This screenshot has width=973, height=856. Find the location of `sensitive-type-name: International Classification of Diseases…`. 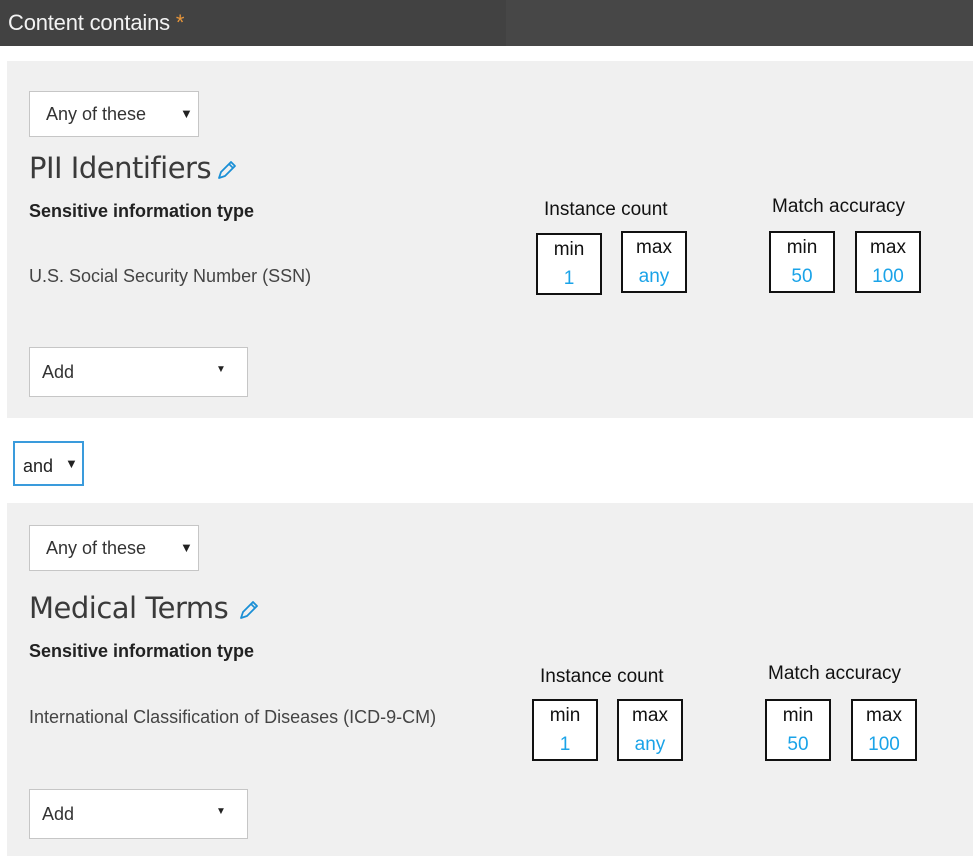

sensitive-type-name: International Classification of Diseases… is located at coordinates (233, 717).